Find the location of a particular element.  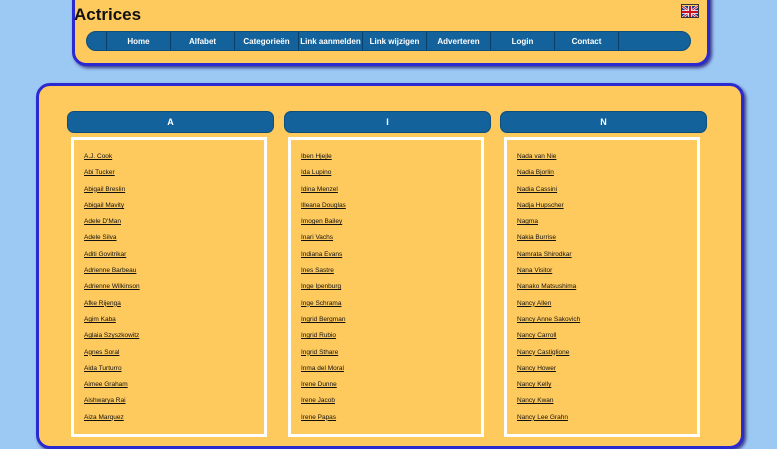

actress-link: Indiana Evans is located at coordinates (321, 254).